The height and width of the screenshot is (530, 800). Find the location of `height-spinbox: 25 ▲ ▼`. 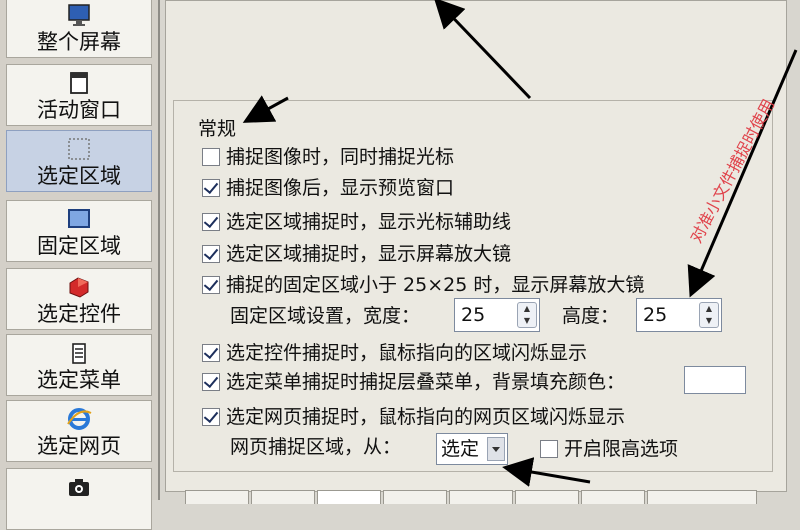

height-spinbox: 25 ▲ ▼ is located at coordinates (679, 315).